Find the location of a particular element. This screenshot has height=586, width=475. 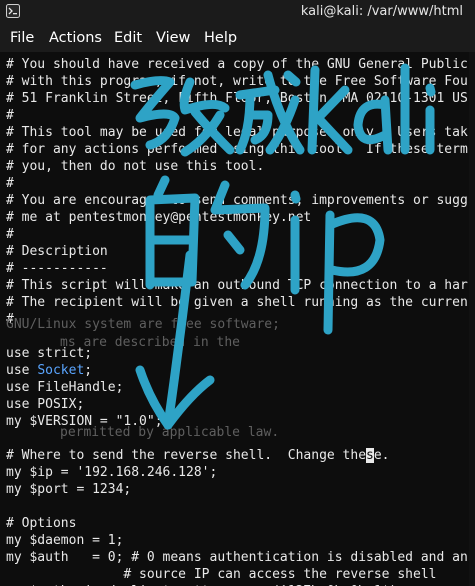

terminal-line: my $daemon = 1; is located at coordinates (65, 540).